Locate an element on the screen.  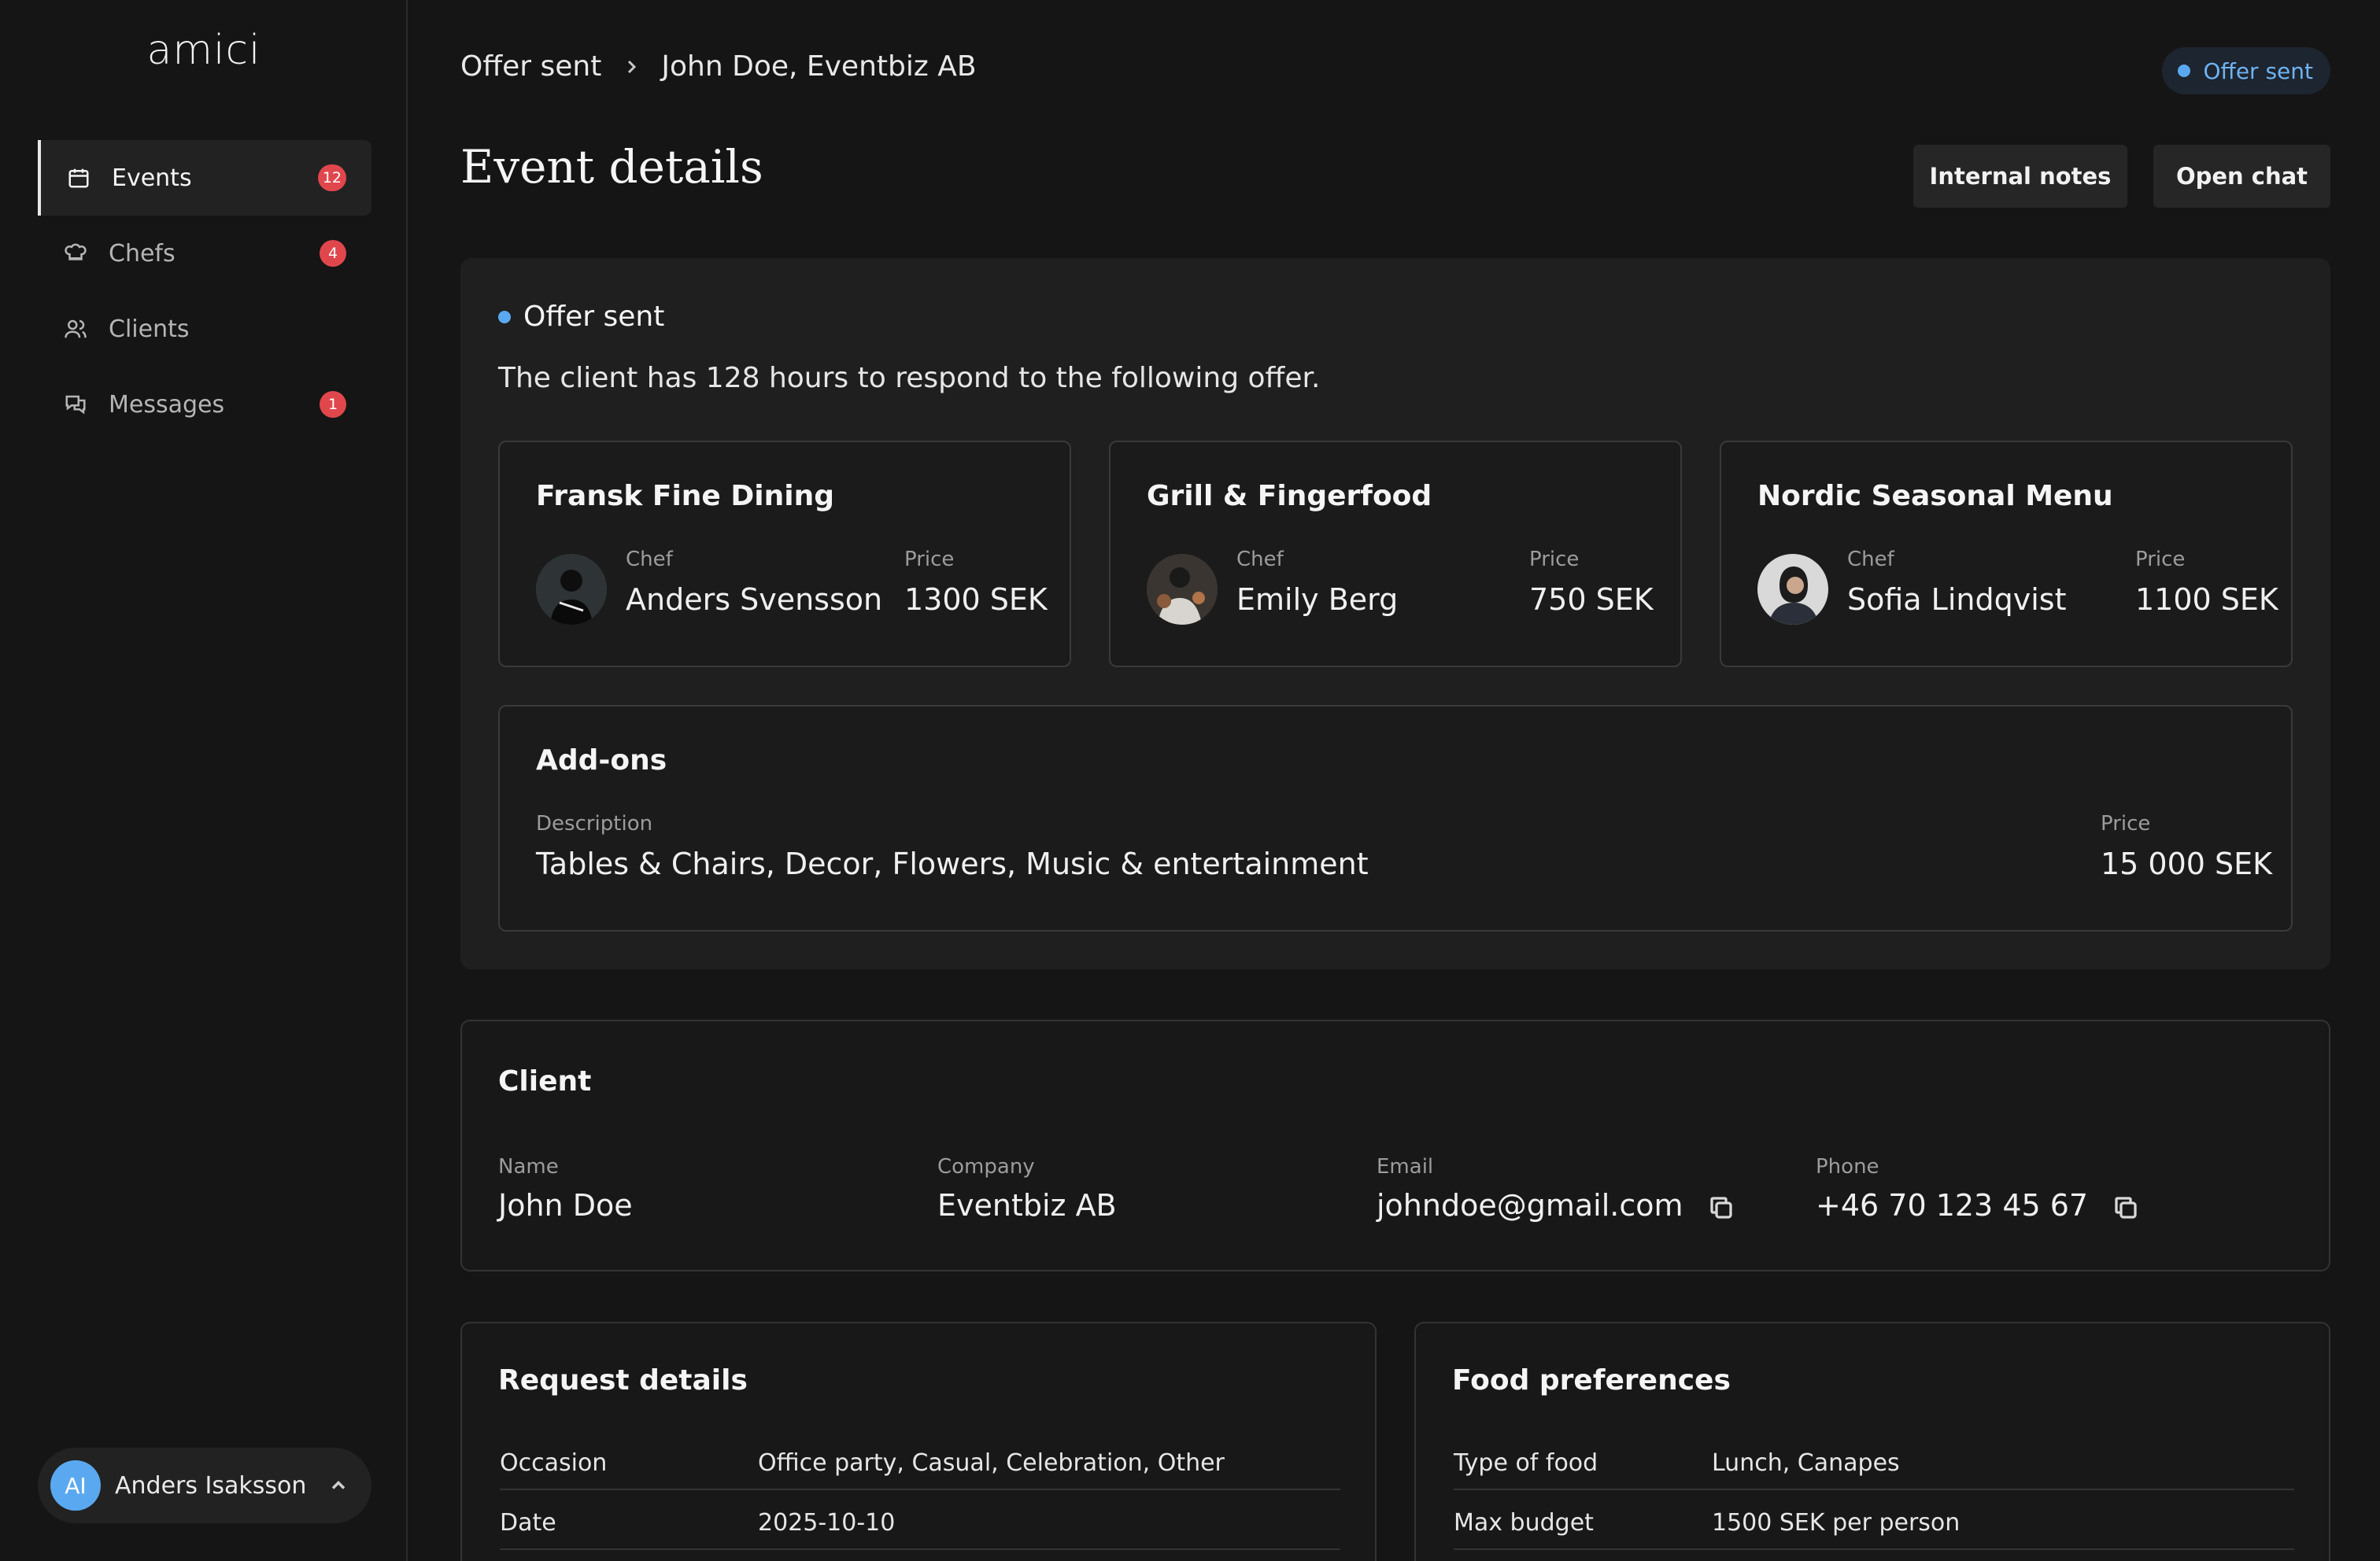
client-phone: +46 70 123 45 67 is located at coordinates (1952, 1205).